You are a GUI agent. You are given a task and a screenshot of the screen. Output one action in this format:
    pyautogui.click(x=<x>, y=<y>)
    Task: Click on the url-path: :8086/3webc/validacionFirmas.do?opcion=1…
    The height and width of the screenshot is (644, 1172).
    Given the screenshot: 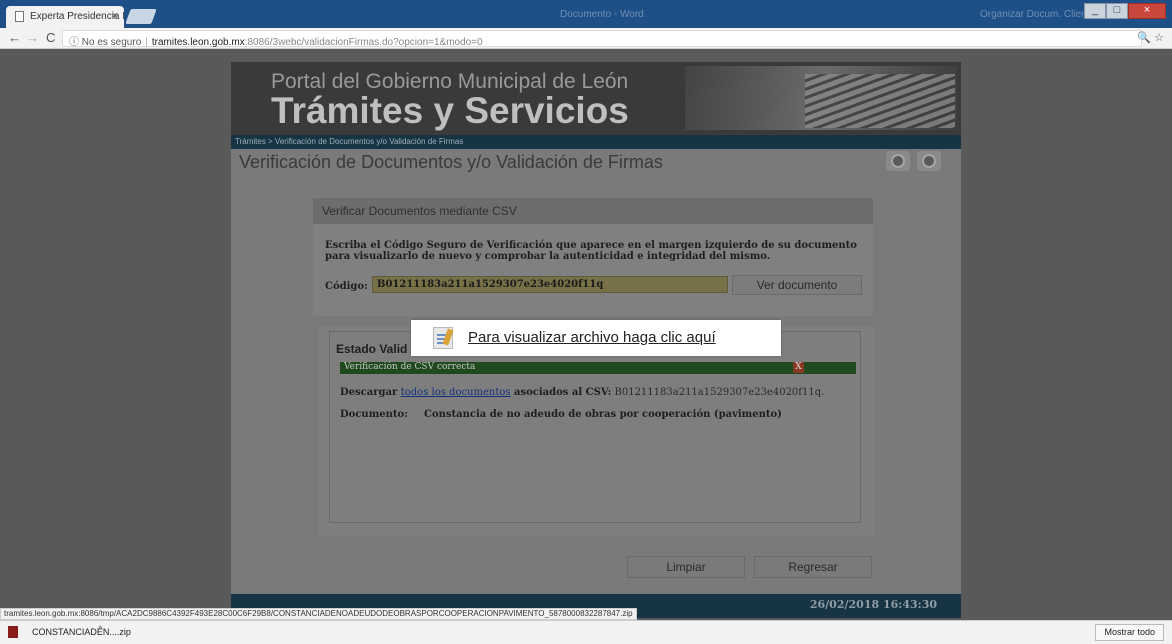 What is the action you would take?
    pyautogui.click(x=363, y=42)
    